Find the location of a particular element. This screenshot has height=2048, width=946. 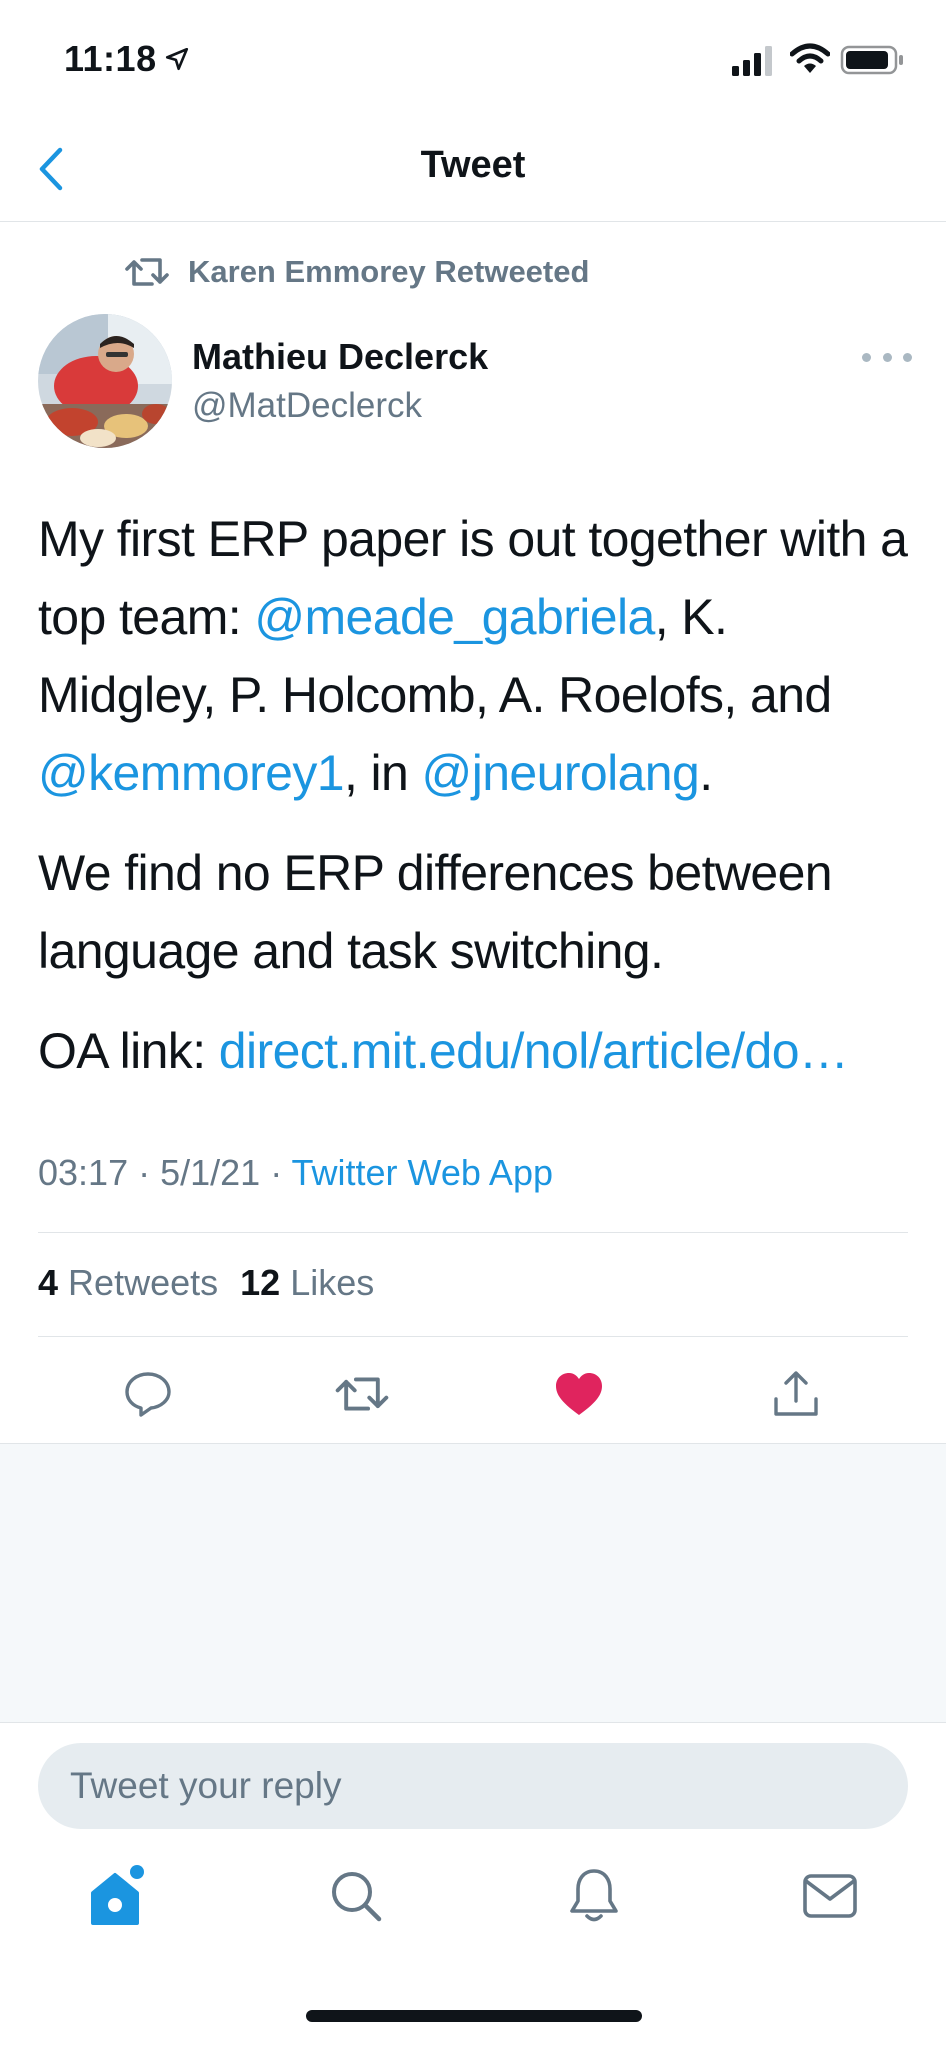

nav-header: Tweet is located at coordinates (473, 171).